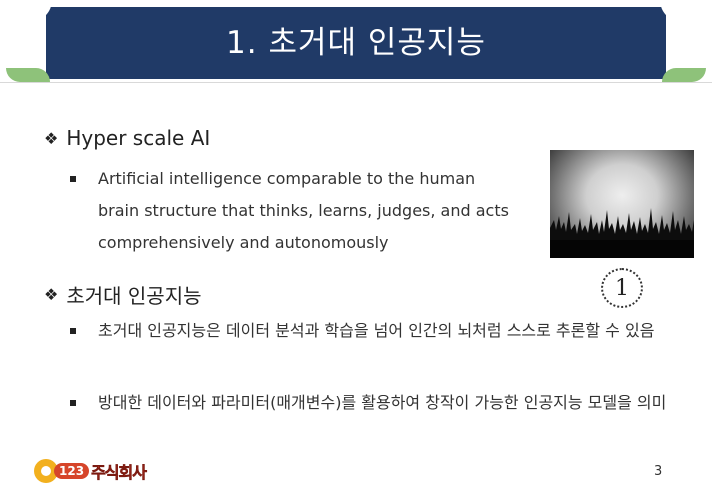 Image resolution: width=712 pixels, height=492 pixels. I want to click on title-banner: 1. 초거대 인공지능, so click(356, 43).